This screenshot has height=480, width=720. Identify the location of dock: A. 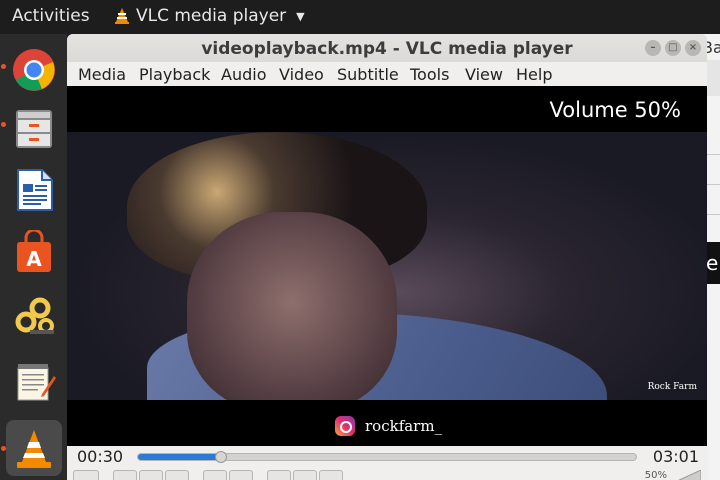
(33, 257).